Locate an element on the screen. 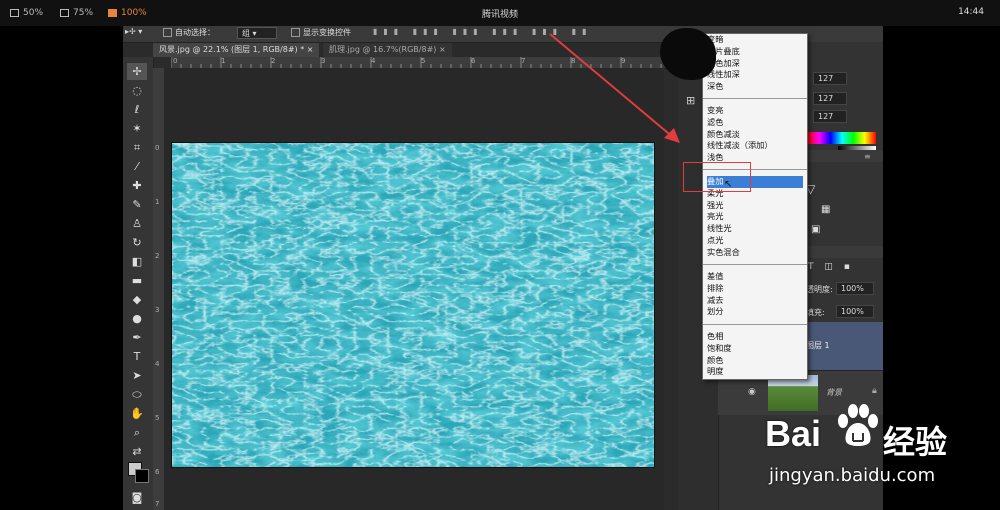  grid-adjust-icon: ▦ is located at coordinates (825, 209).